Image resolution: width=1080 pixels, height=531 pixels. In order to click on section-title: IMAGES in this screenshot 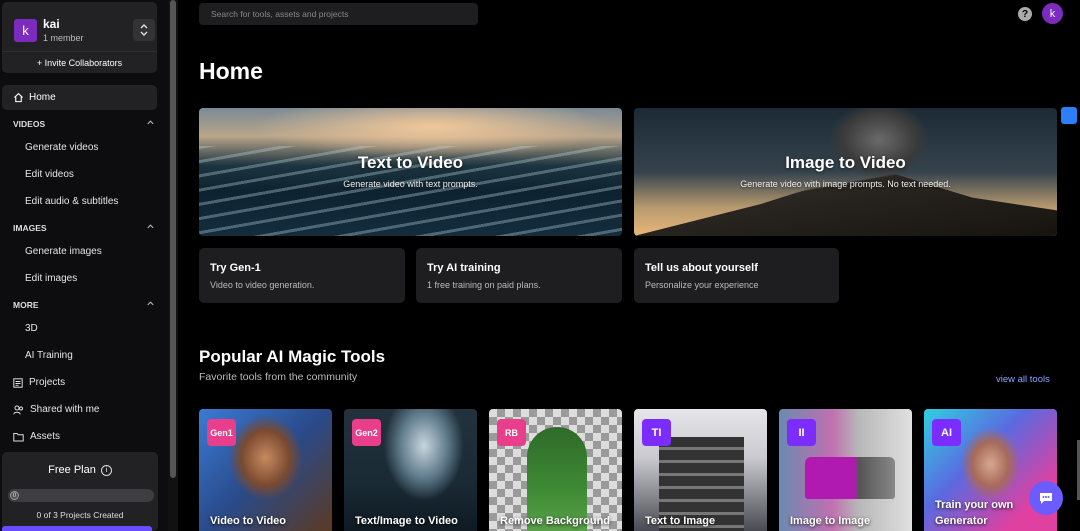, I will do `click(30, 228)`.